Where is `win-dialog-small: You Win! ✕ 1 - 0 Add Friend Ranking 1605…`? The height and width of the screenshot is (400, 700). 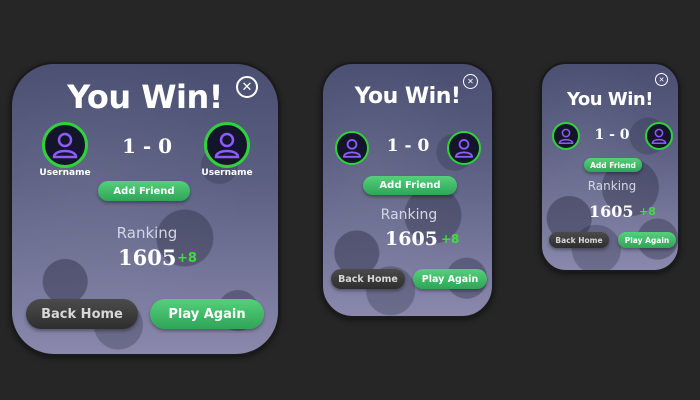 win-dialog-small: You Win! ✕ 1 - 0 Add Friend Ranking 1605… is located at coordinates (610, 167).